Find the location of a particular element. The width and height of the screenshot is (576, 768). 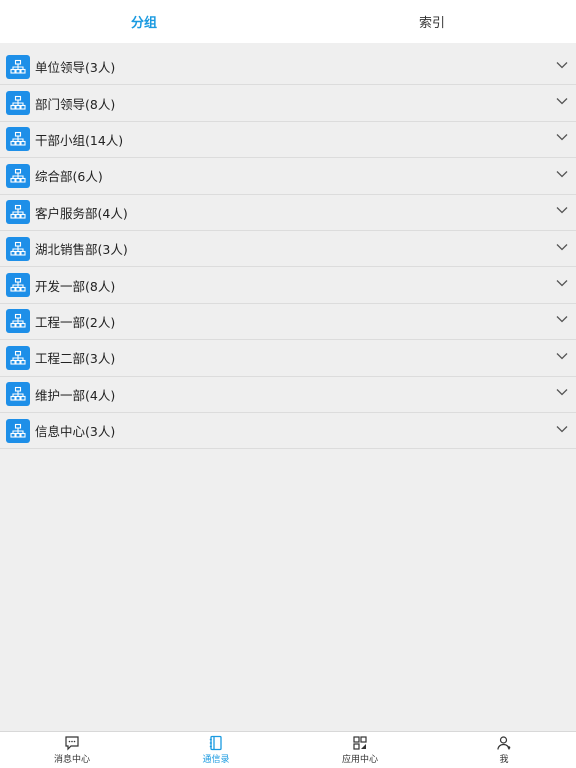

group-label: 综合部(6人) is located at coordinates (69, 177).